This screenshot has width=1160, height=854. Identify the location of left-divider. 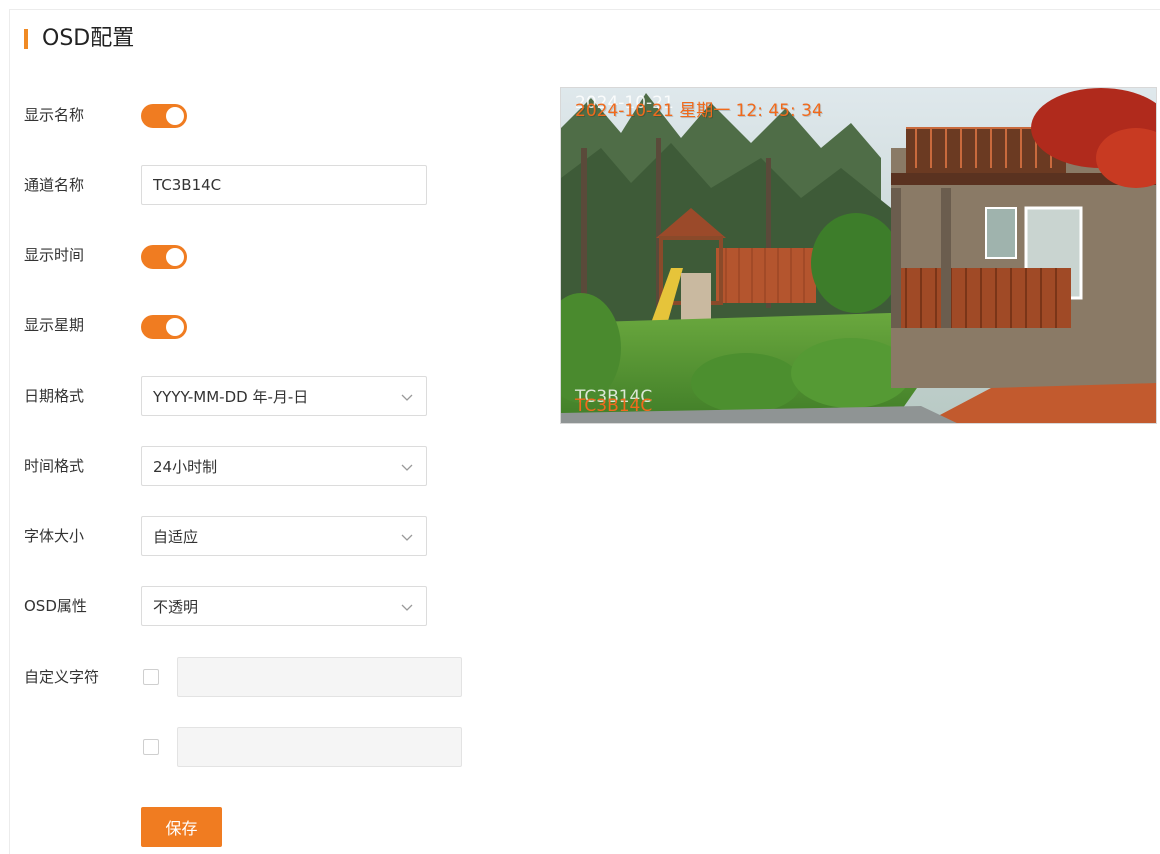
(9, 431).